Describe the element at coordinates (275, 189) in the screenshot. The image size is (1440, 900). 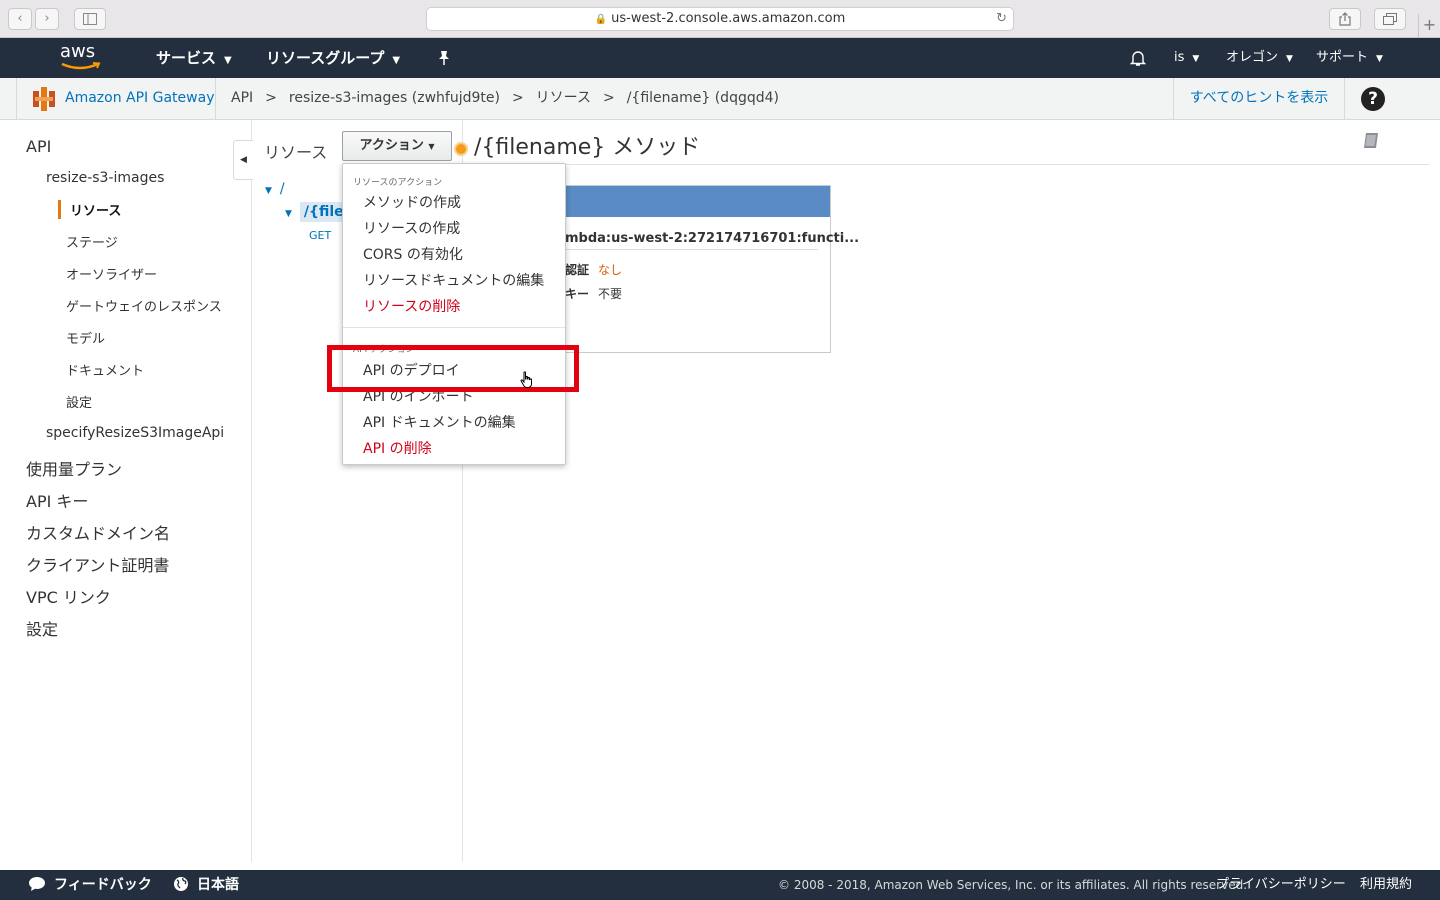
I see `tree-node-root: ▼ /` at that location.